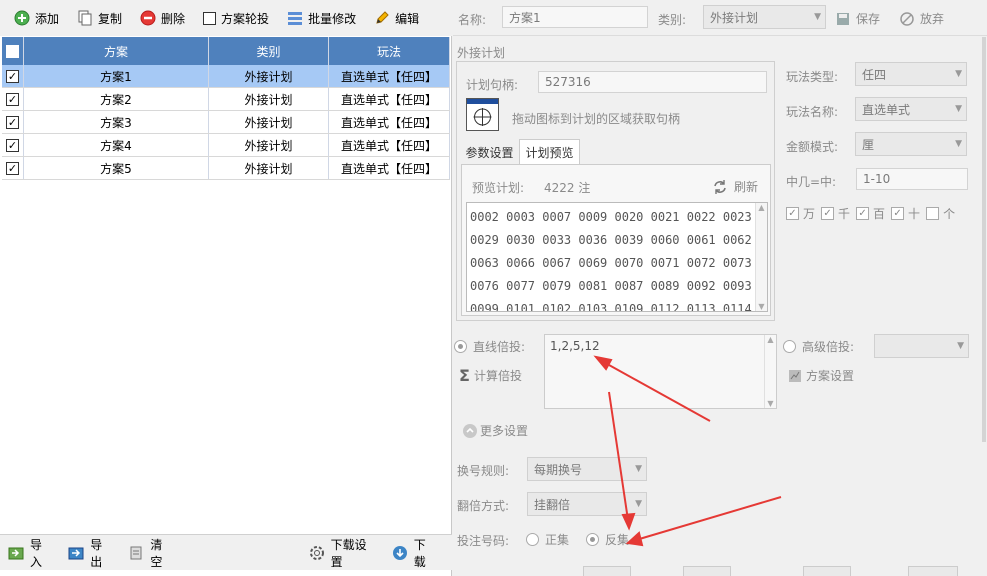  I want to click on column-header-type: 类别, so click(269, 51).